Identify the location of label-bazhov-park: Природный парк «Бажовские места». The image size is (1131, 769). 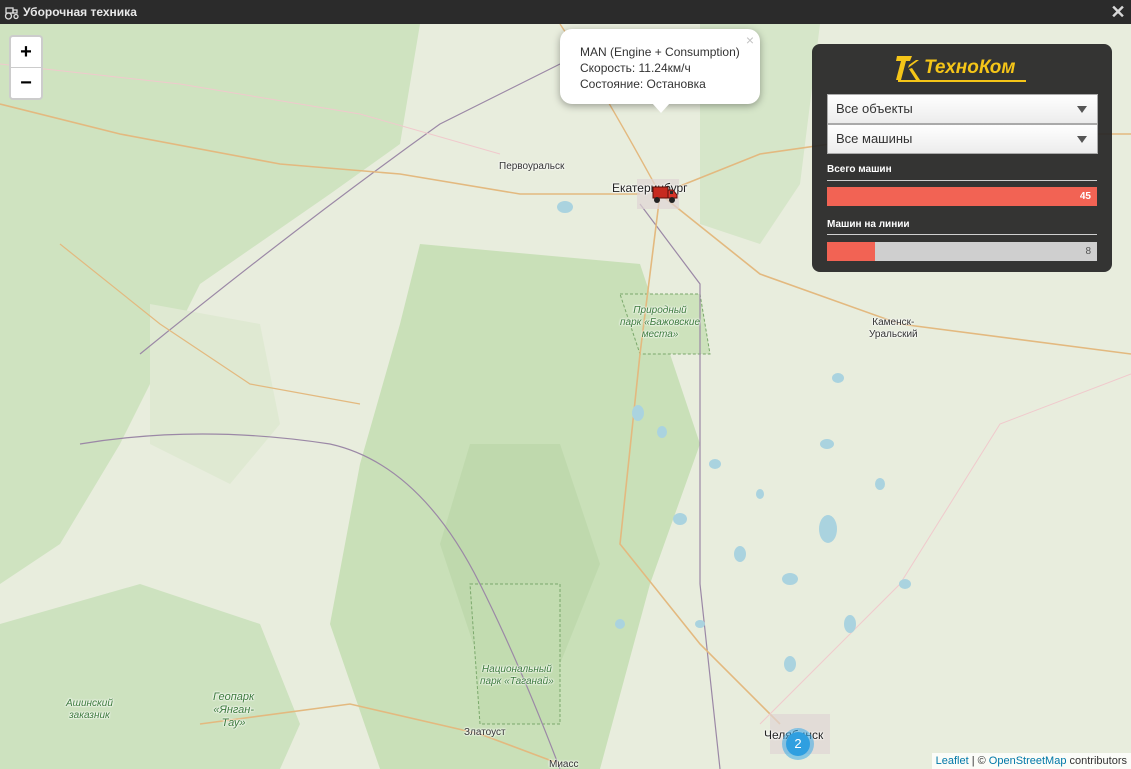
(660, 322).